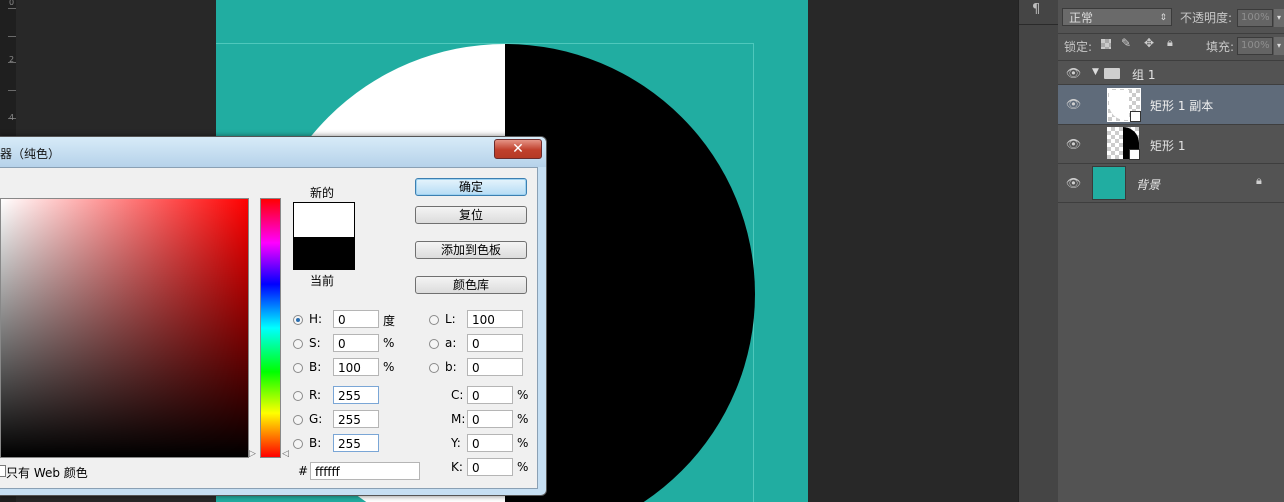  Describe the element at coordinates (518, 149) in the screenshot. I see `close-button: ✕` at that location.